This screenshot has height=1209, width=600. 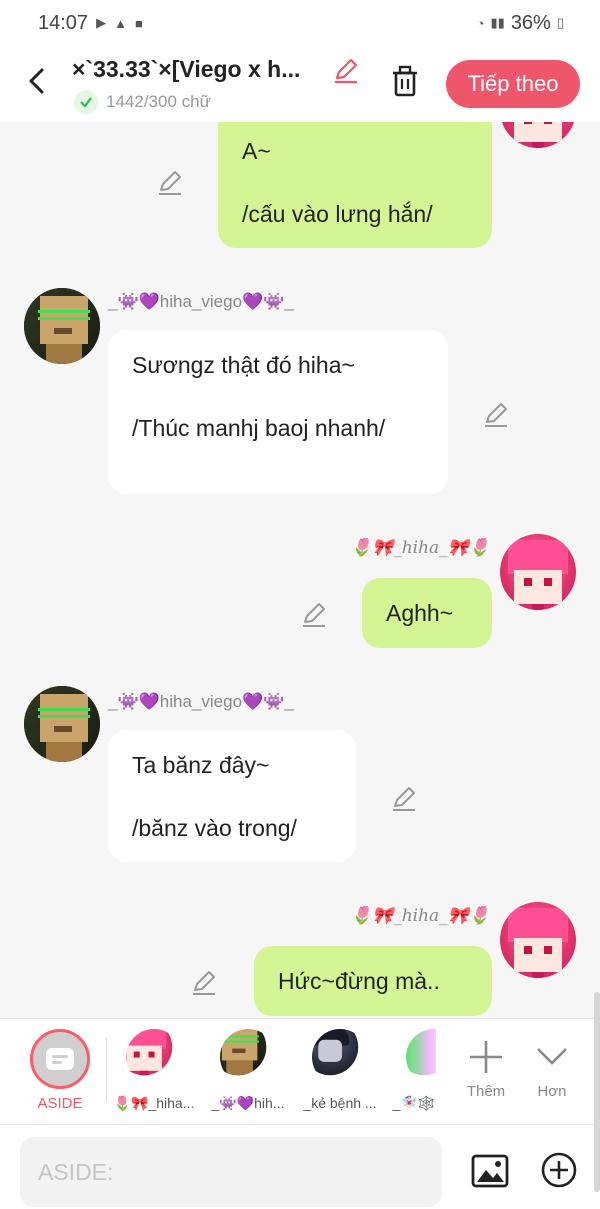 I want to click on aside-label: ASIDE, so click(x=60, y=1103).